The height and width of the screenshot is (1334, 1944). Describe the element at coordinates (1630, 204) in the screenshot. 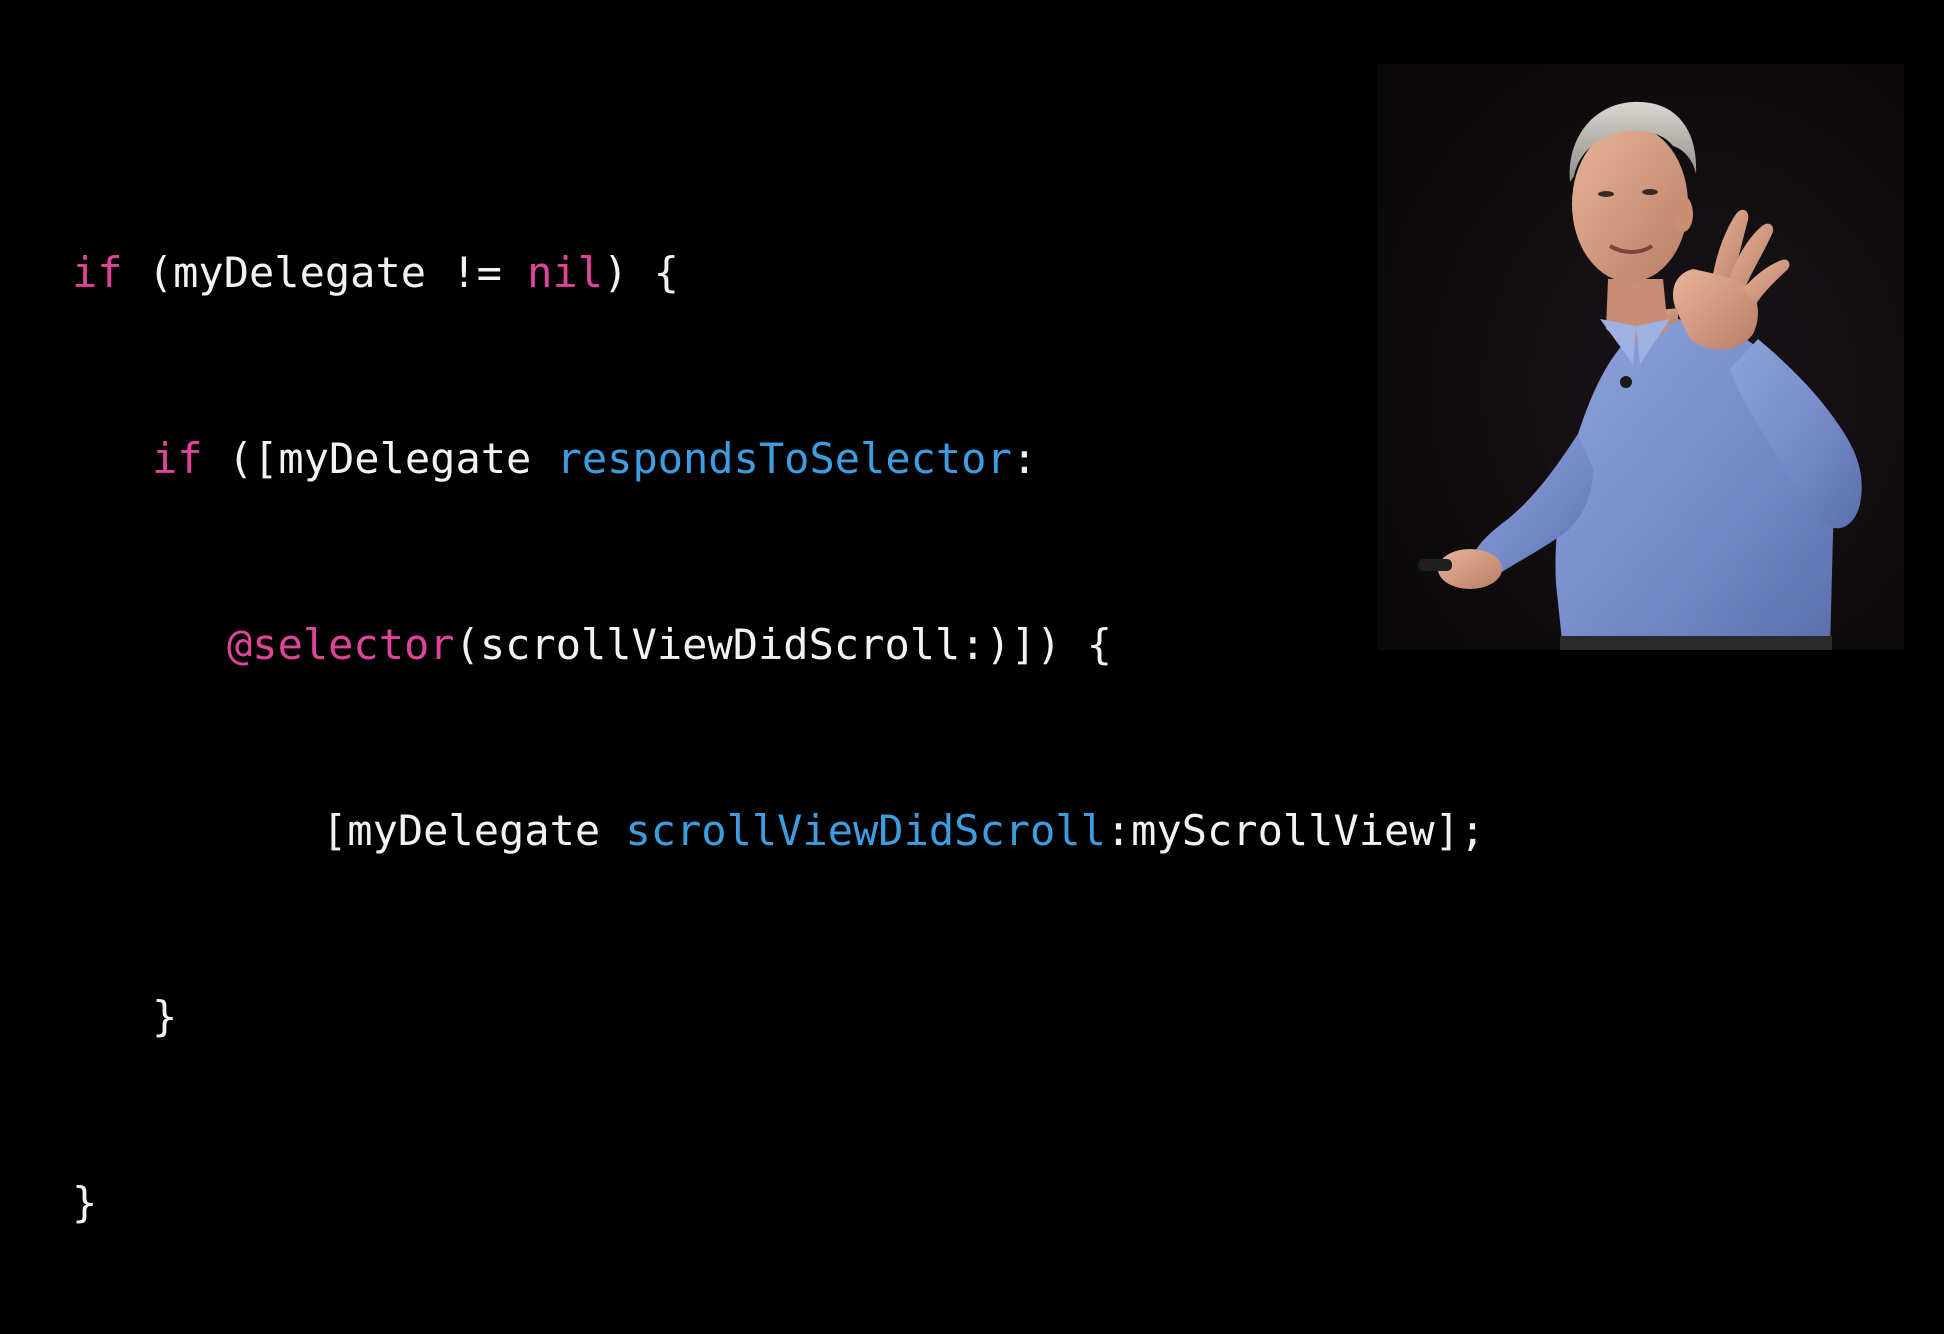

I see `presenter-face` at that location.